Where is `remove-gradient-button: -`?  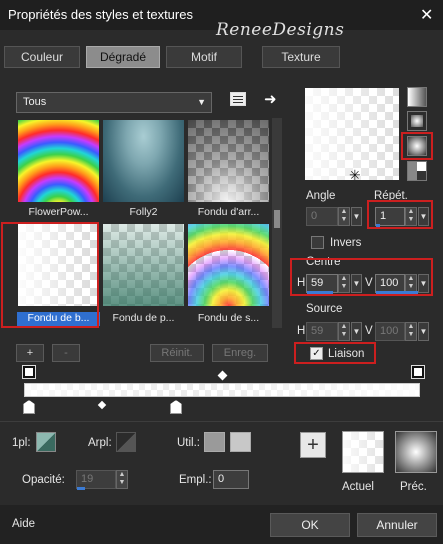
remove-gradient-button: - is located at coordinates (66, 353).